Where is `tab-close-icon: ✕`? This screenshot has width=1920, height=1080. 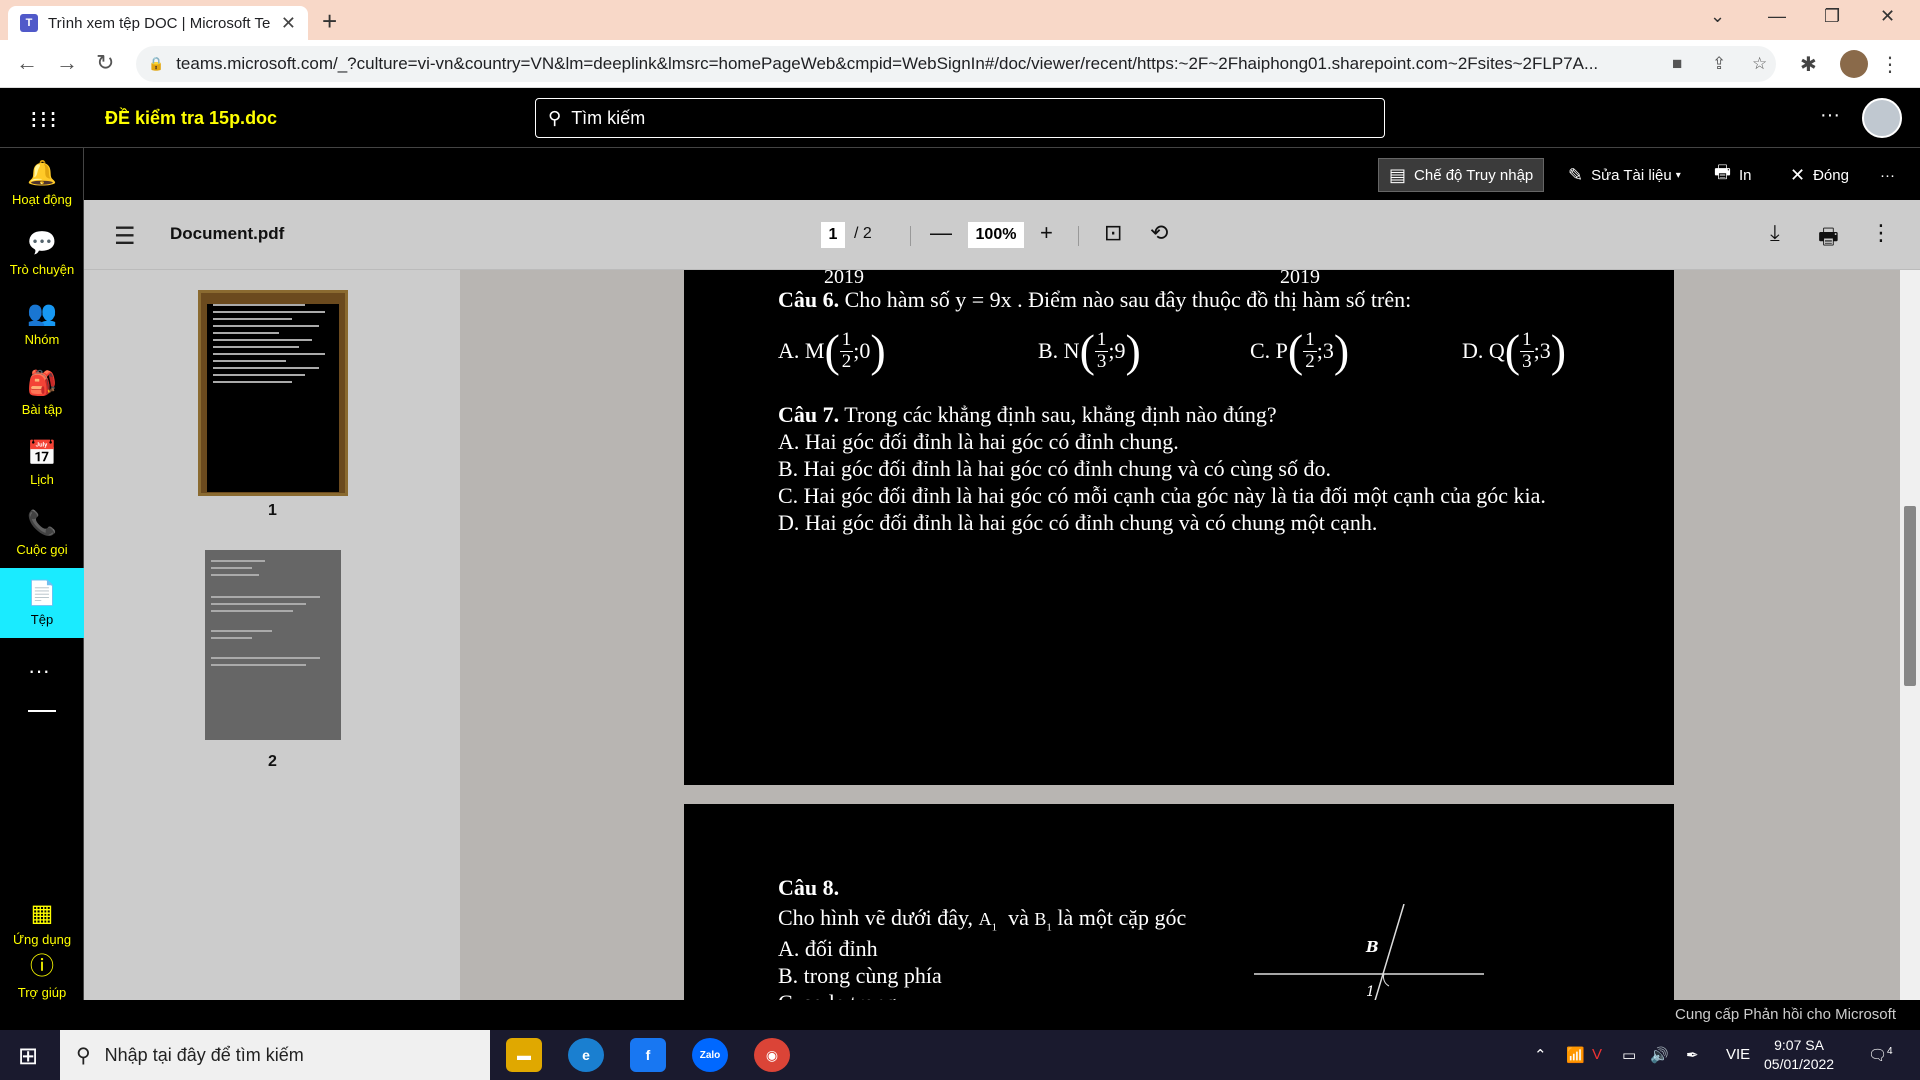
tab-close-icon: ✕ is located at coordinates (288, 23).